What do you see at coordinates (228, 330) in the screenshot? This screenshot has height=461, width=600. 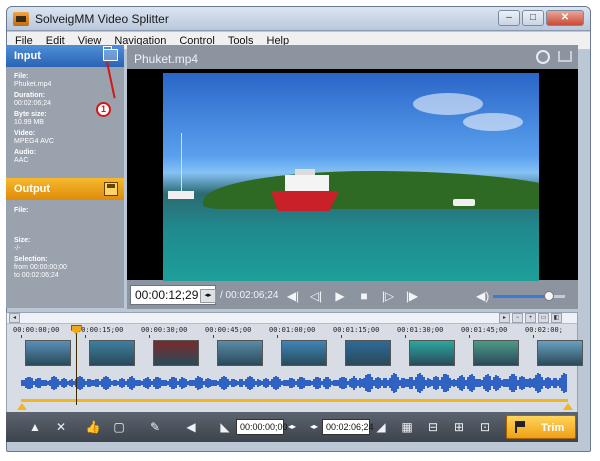 I see `tick-label: 00:00:45;00` at bounding box center [228, 330].